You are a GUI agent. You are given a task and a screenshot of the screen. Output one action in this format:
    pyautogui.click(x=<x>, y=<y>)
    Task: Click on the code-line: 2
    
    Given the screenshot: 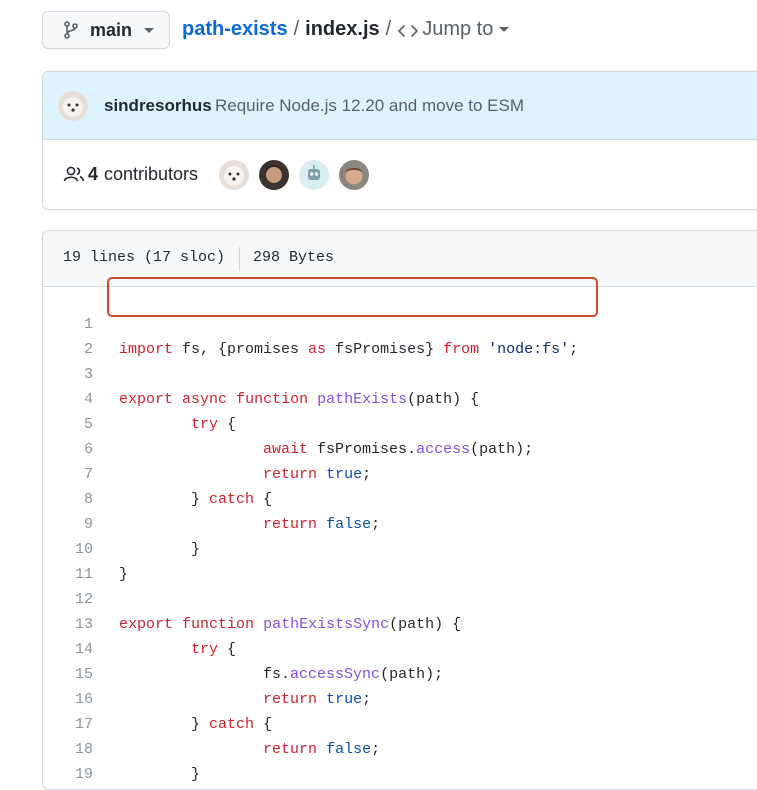 What is the action you would take?
    pyautogui.click(x=400, y=335)
    